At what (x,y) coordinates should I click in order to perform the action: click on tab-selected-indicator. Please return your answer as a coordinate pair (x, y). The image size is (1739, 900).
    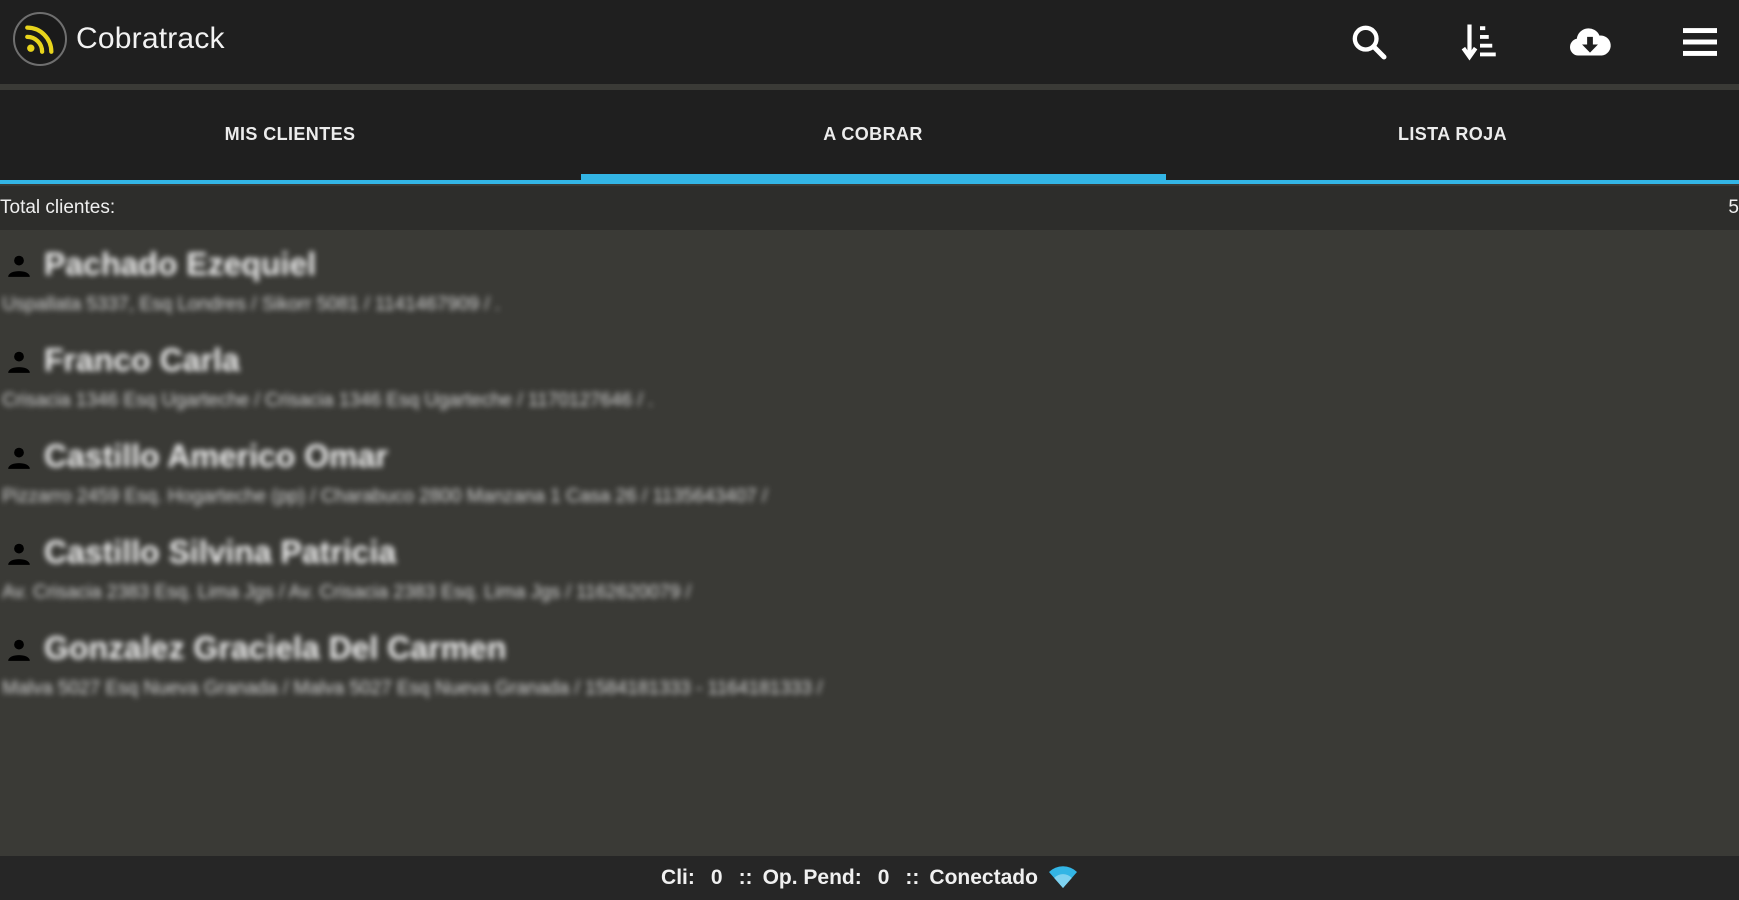
    Looking at the image, I should click on (873, 179).